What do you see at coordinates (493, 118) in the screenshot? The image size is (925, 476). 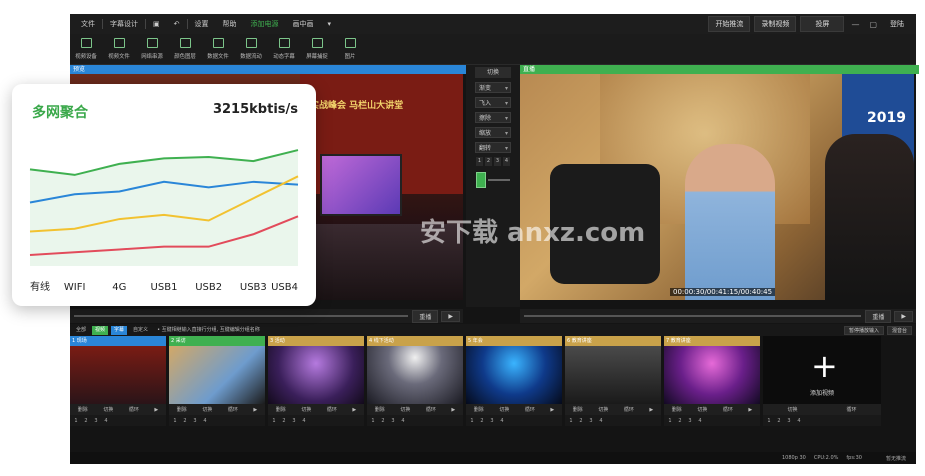 I see `transition-wipe-select: 擦除` at bounding box center [493, 118].